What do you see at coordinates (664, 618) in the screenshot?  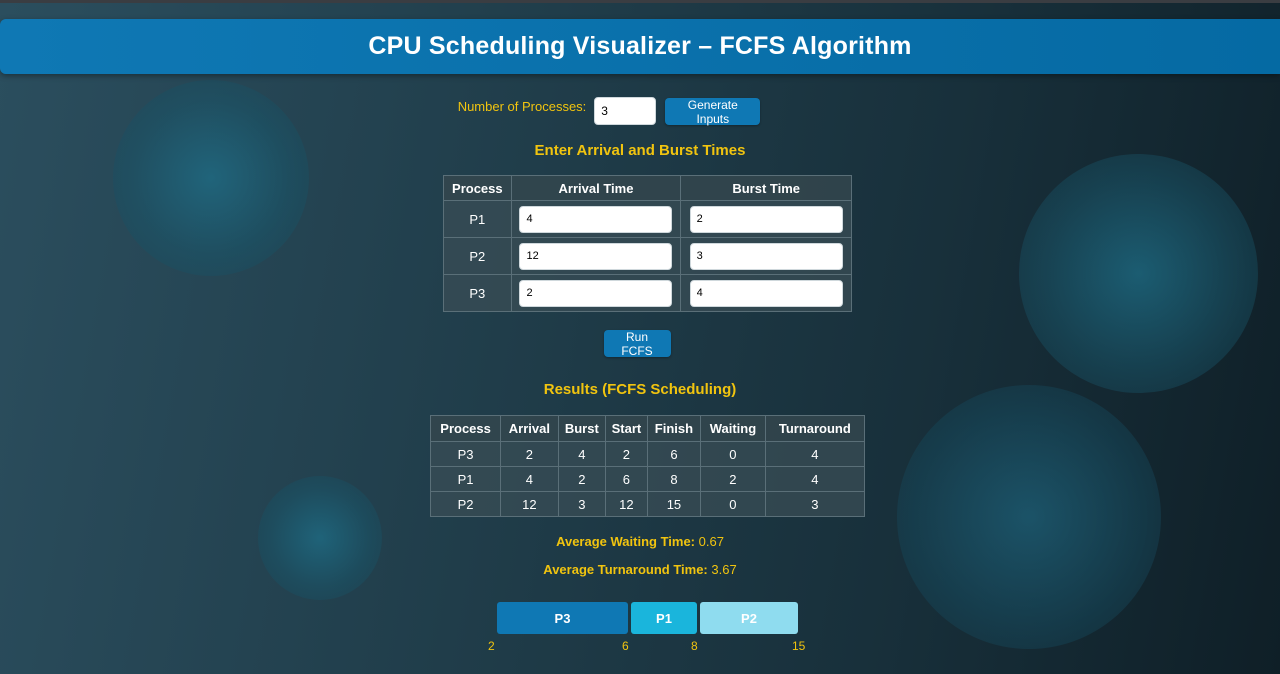 I see `gantt-block-p1: P1` at bounding box center [664, 618].